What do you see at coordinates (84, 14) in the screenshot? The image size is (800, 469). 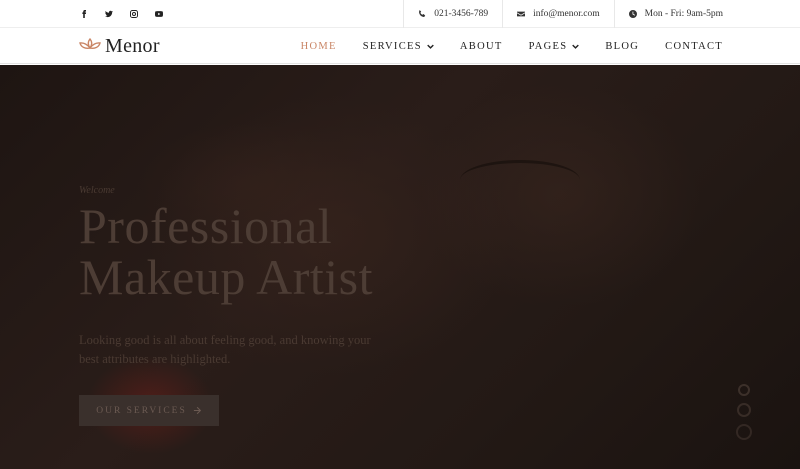 I see `facebook-icon` at bounding box center [84, 14].